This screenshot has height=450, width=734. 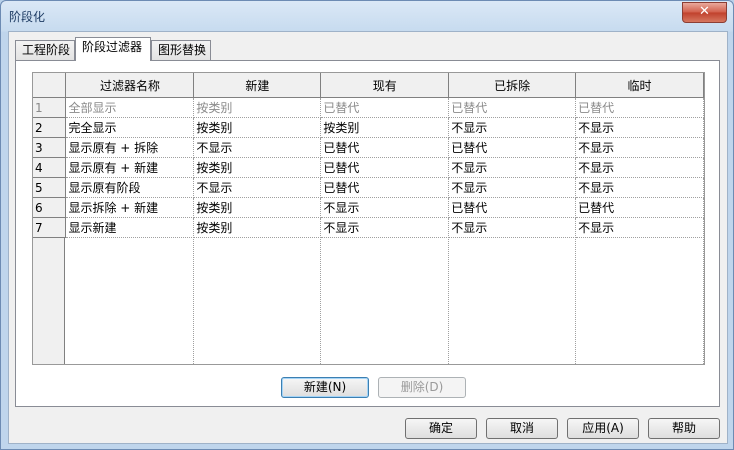 I want to click on row-number: 2, so click(x=50, y=127).